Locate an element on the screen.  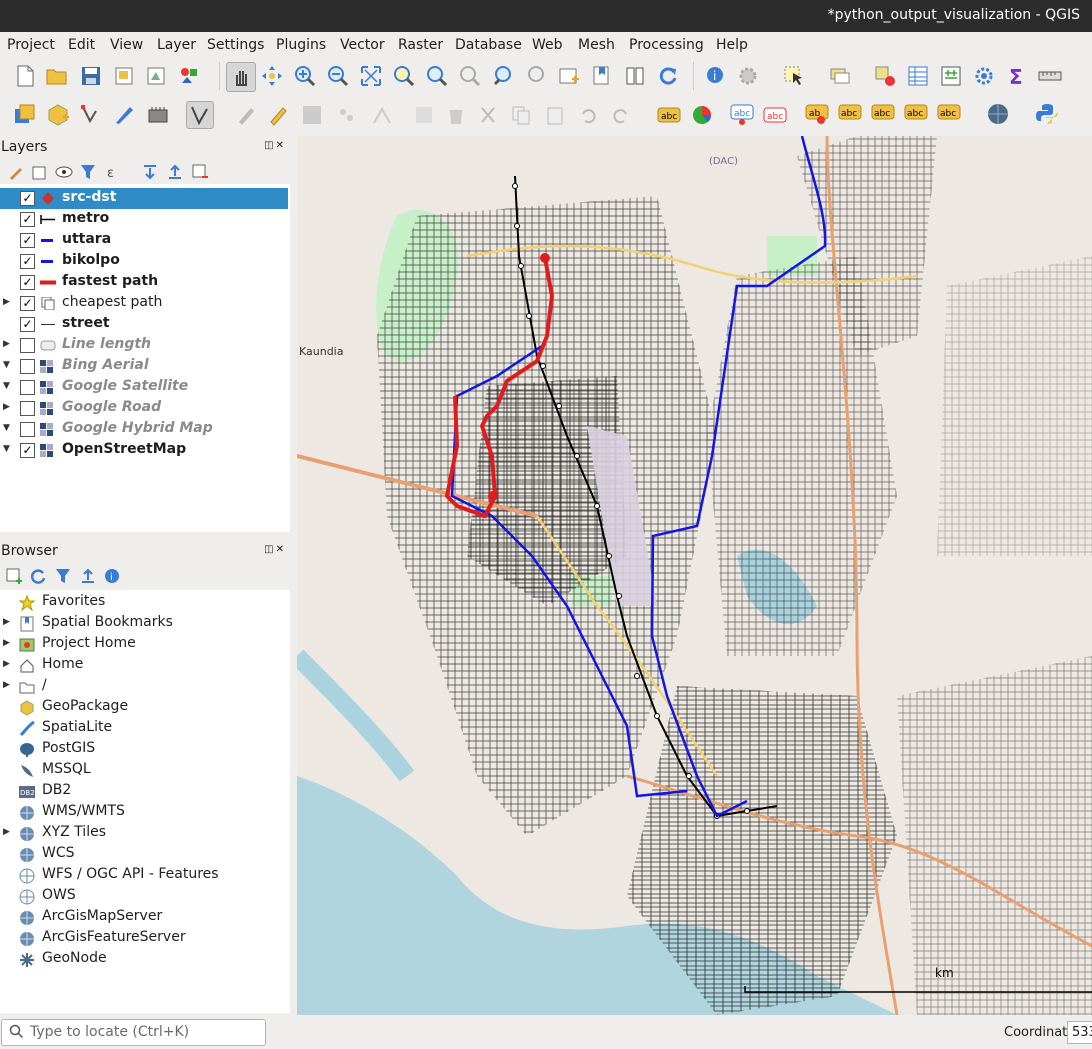
menu-settings: Settings is located at coordinates (235, 45).